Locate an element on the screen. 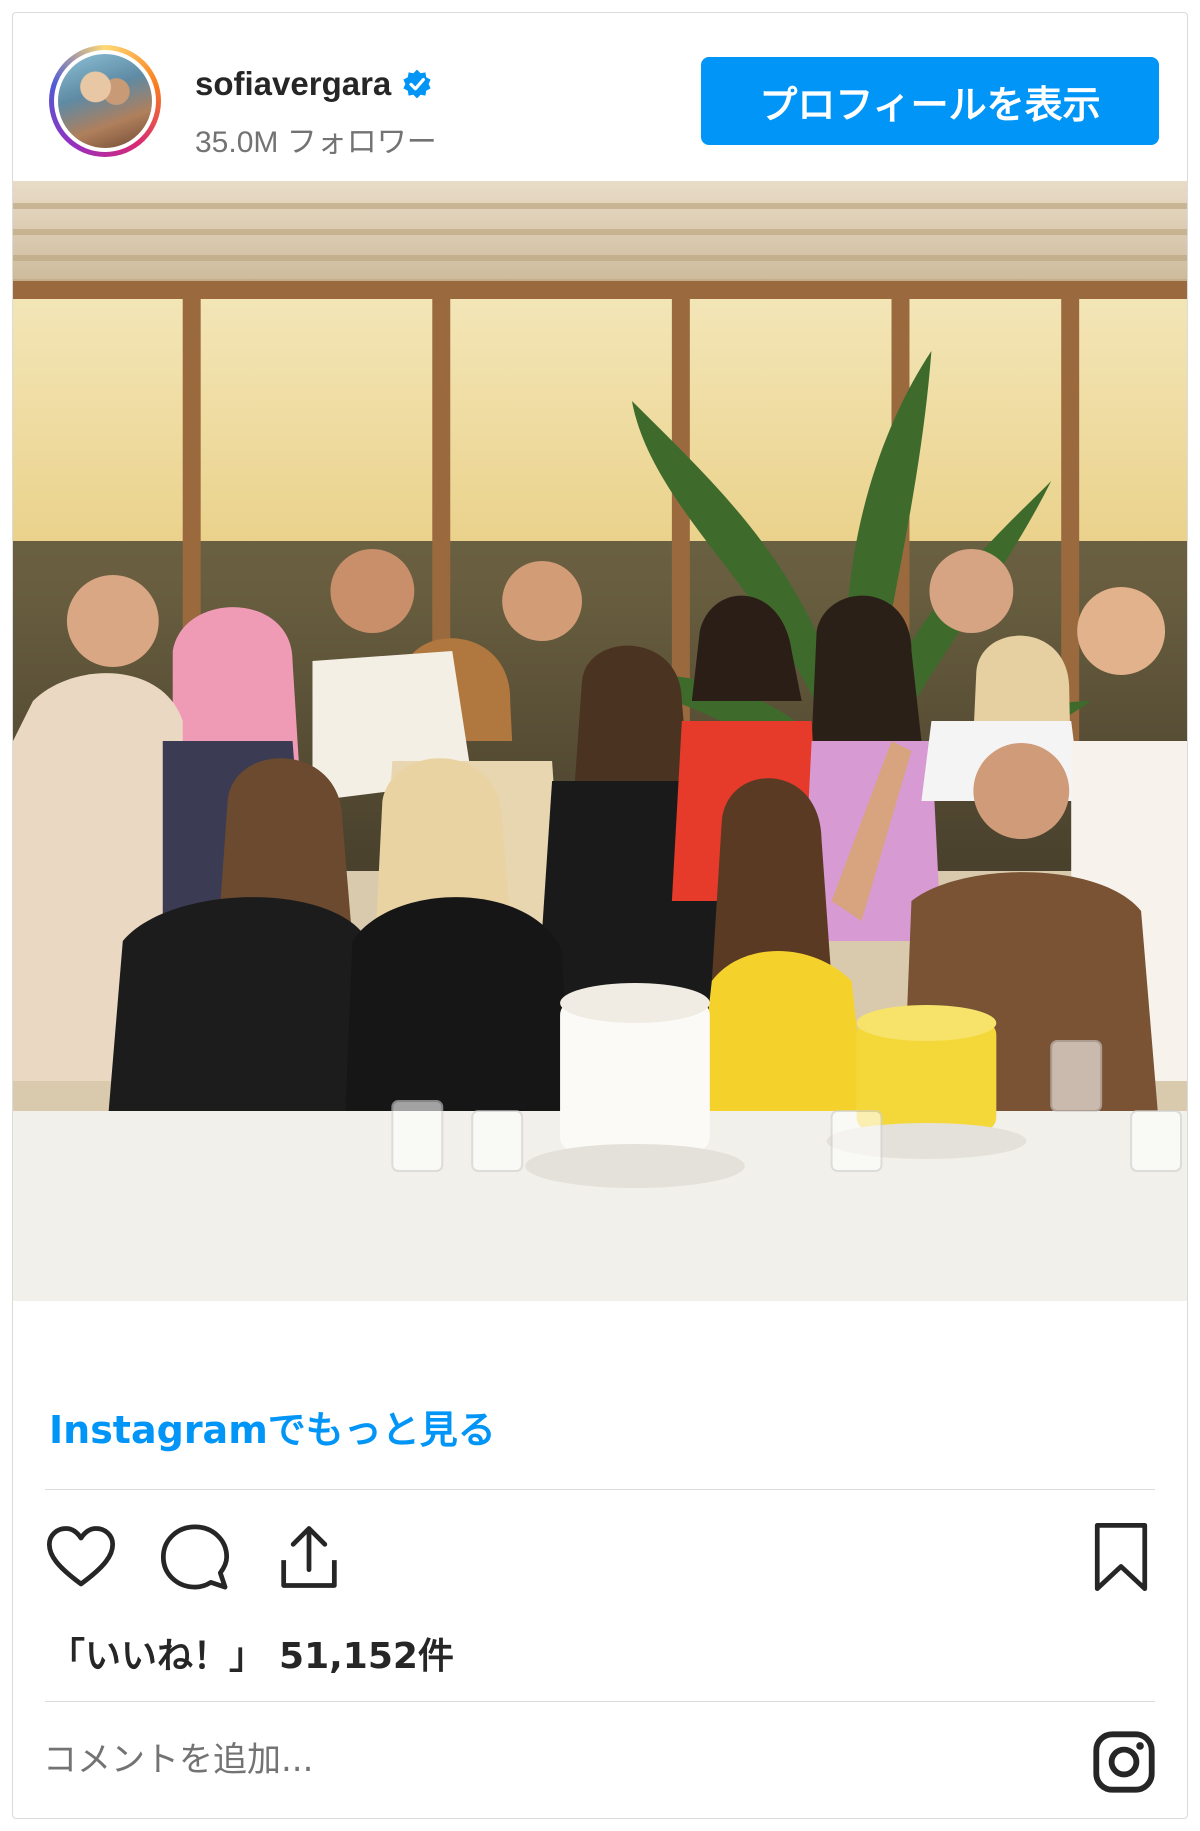 This screenshot has height=1831, width=1200. avatar-photo is located at coordinates (105, 101).